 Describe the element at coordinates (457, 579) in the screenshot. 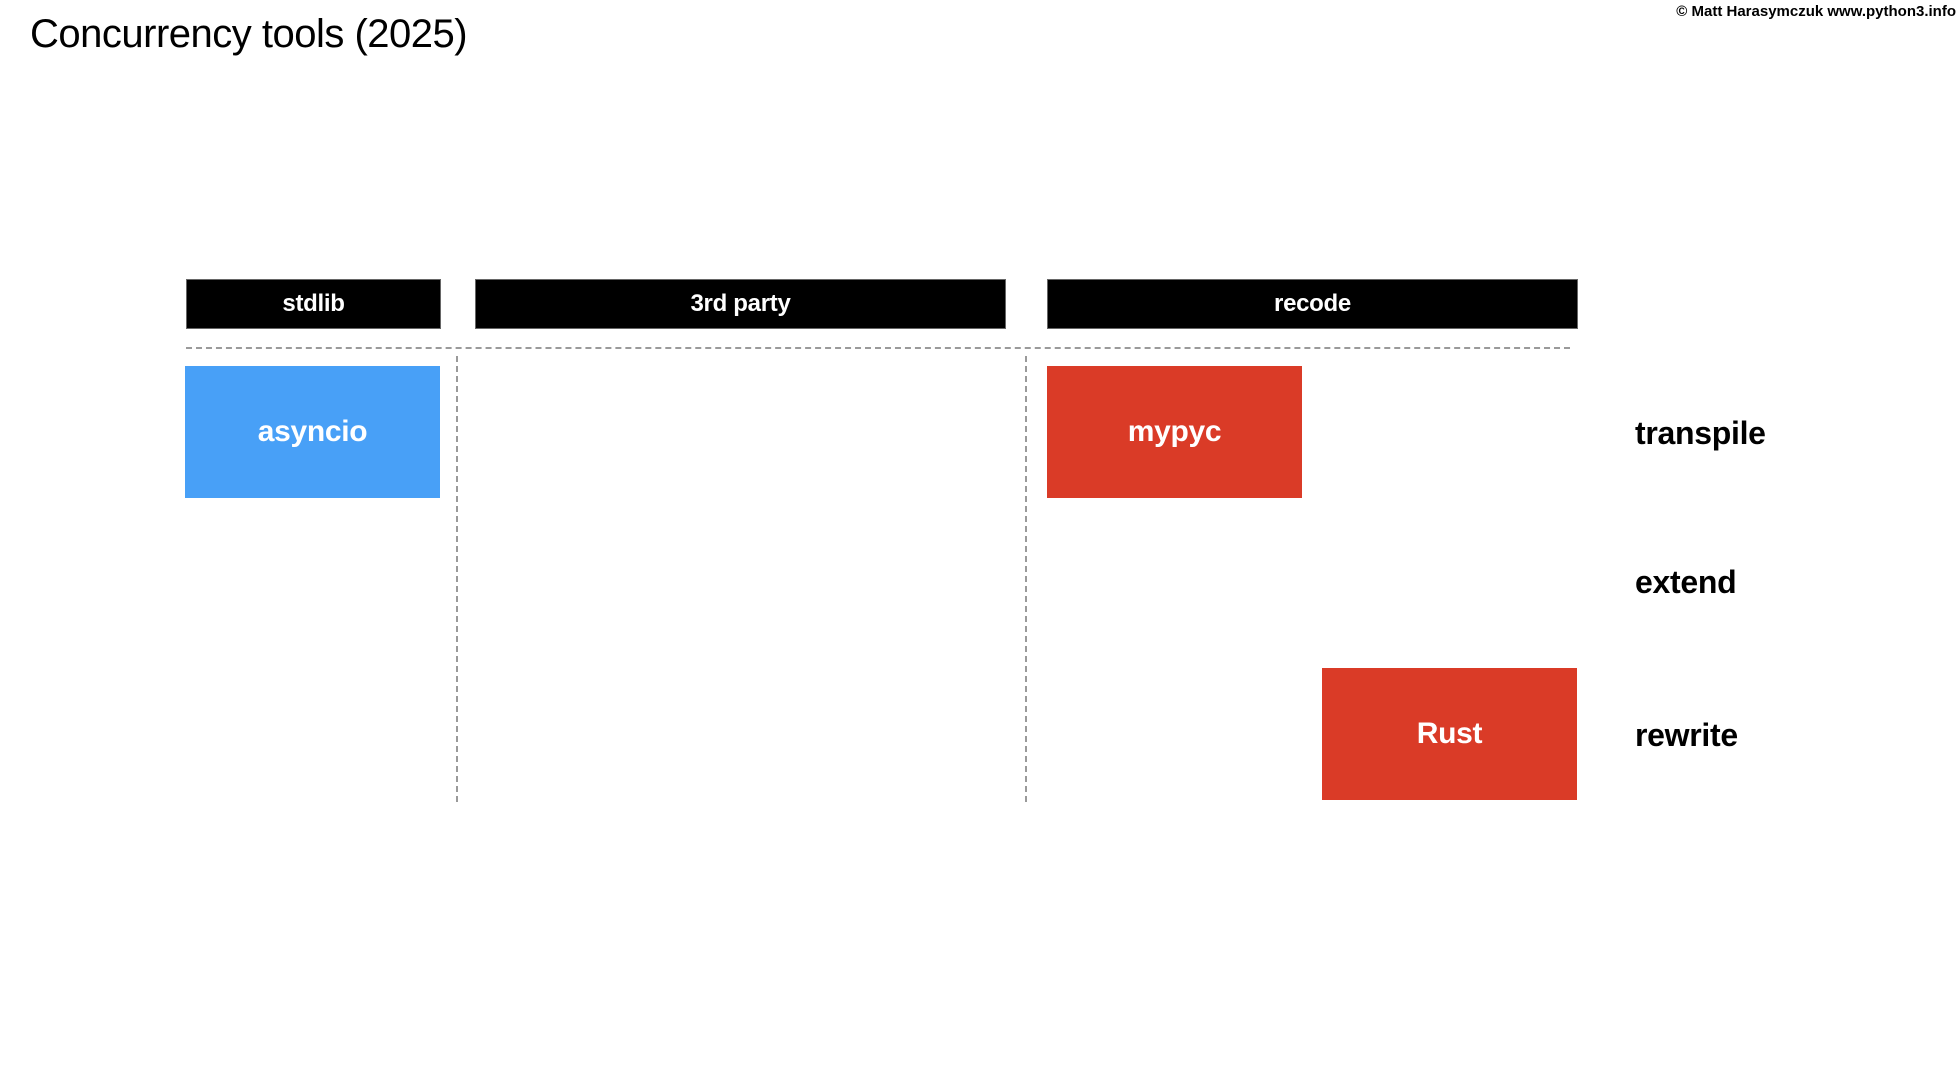

I see `column-divider-stdlib-3rdparty` at that location.